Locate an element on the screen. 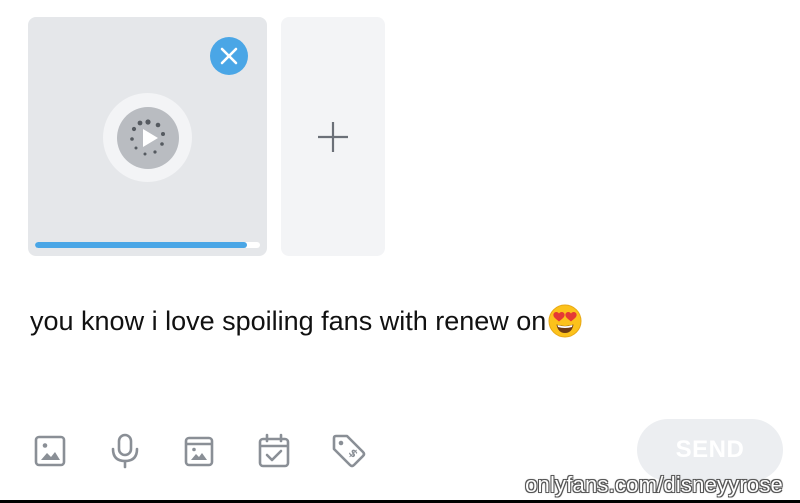  play-loading-icon is located at coordinates (147, 136).